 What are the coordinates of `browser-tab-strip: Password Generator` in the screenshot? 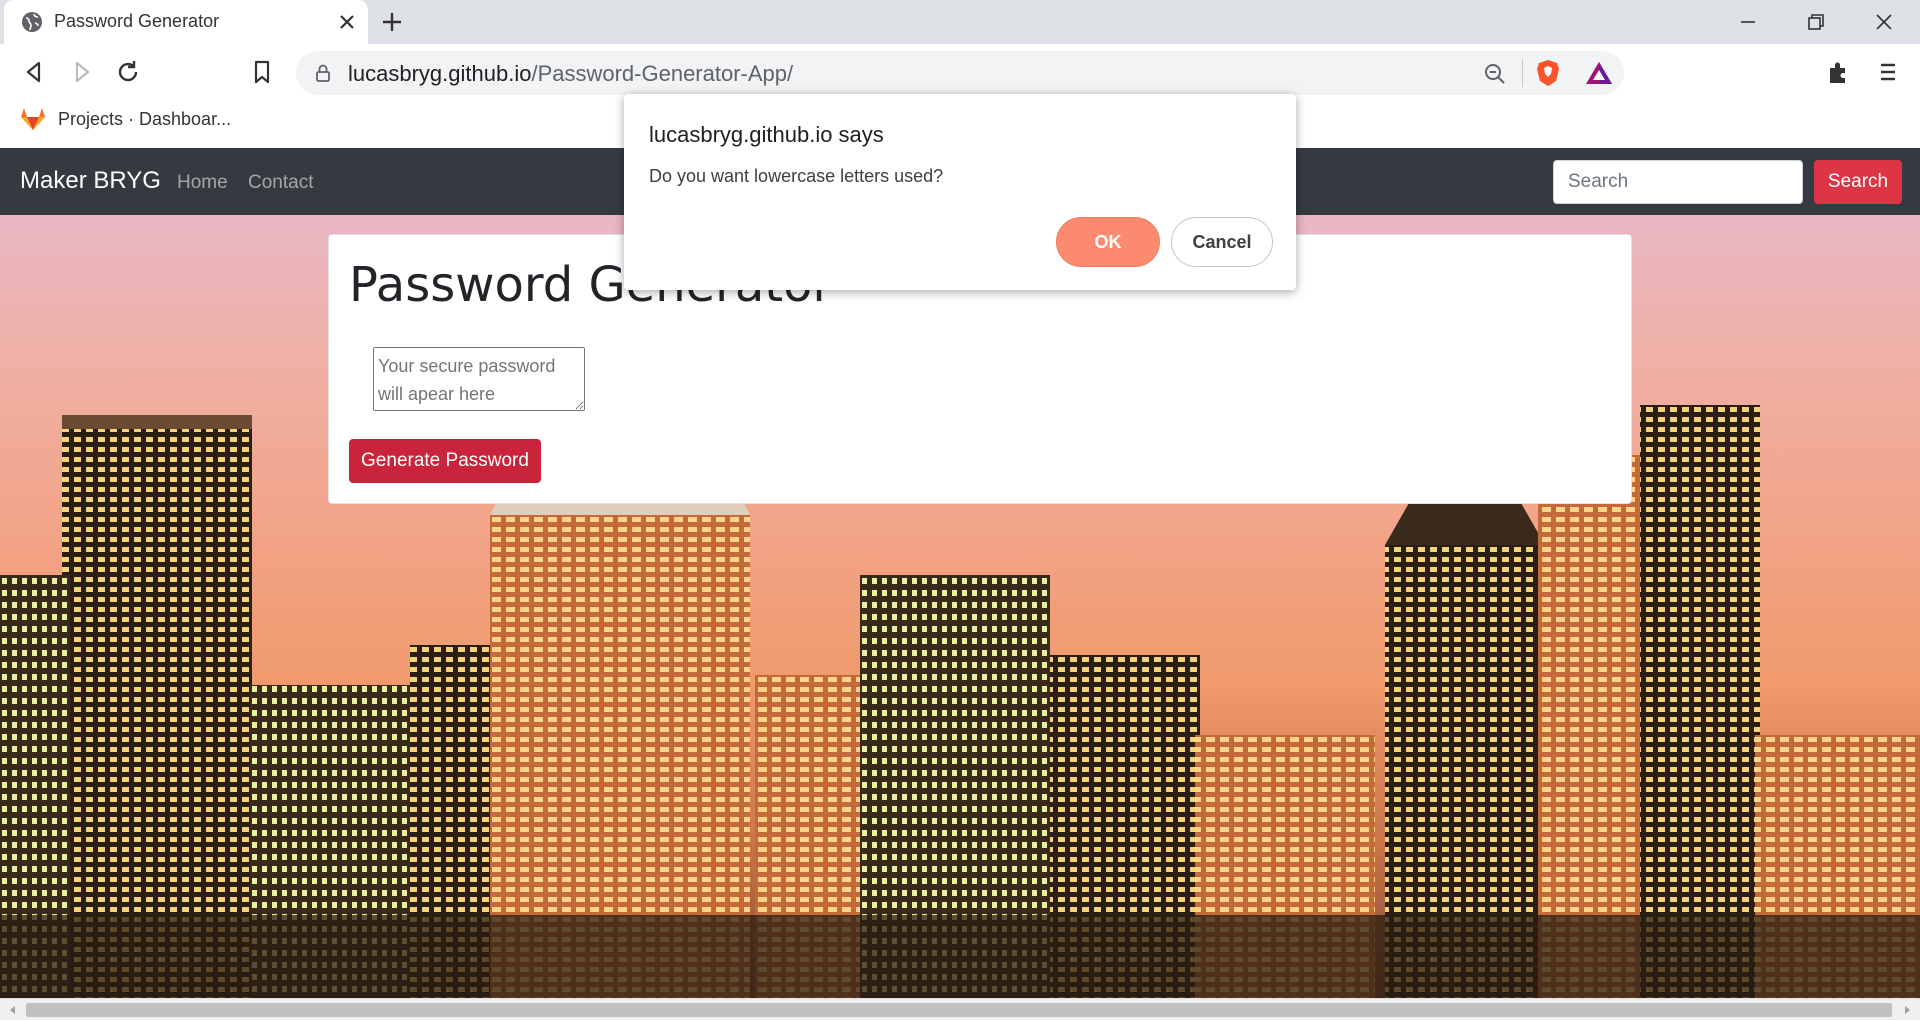 It's located at (960, 22).